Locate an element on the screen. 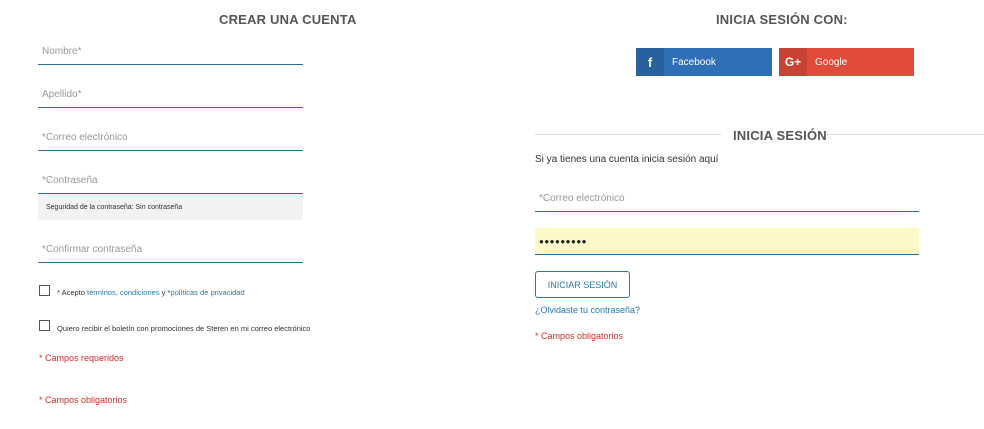 Image resolution: width=984 pixels, height=429 pixels. last-name-input is located at coordinates (170, 94).